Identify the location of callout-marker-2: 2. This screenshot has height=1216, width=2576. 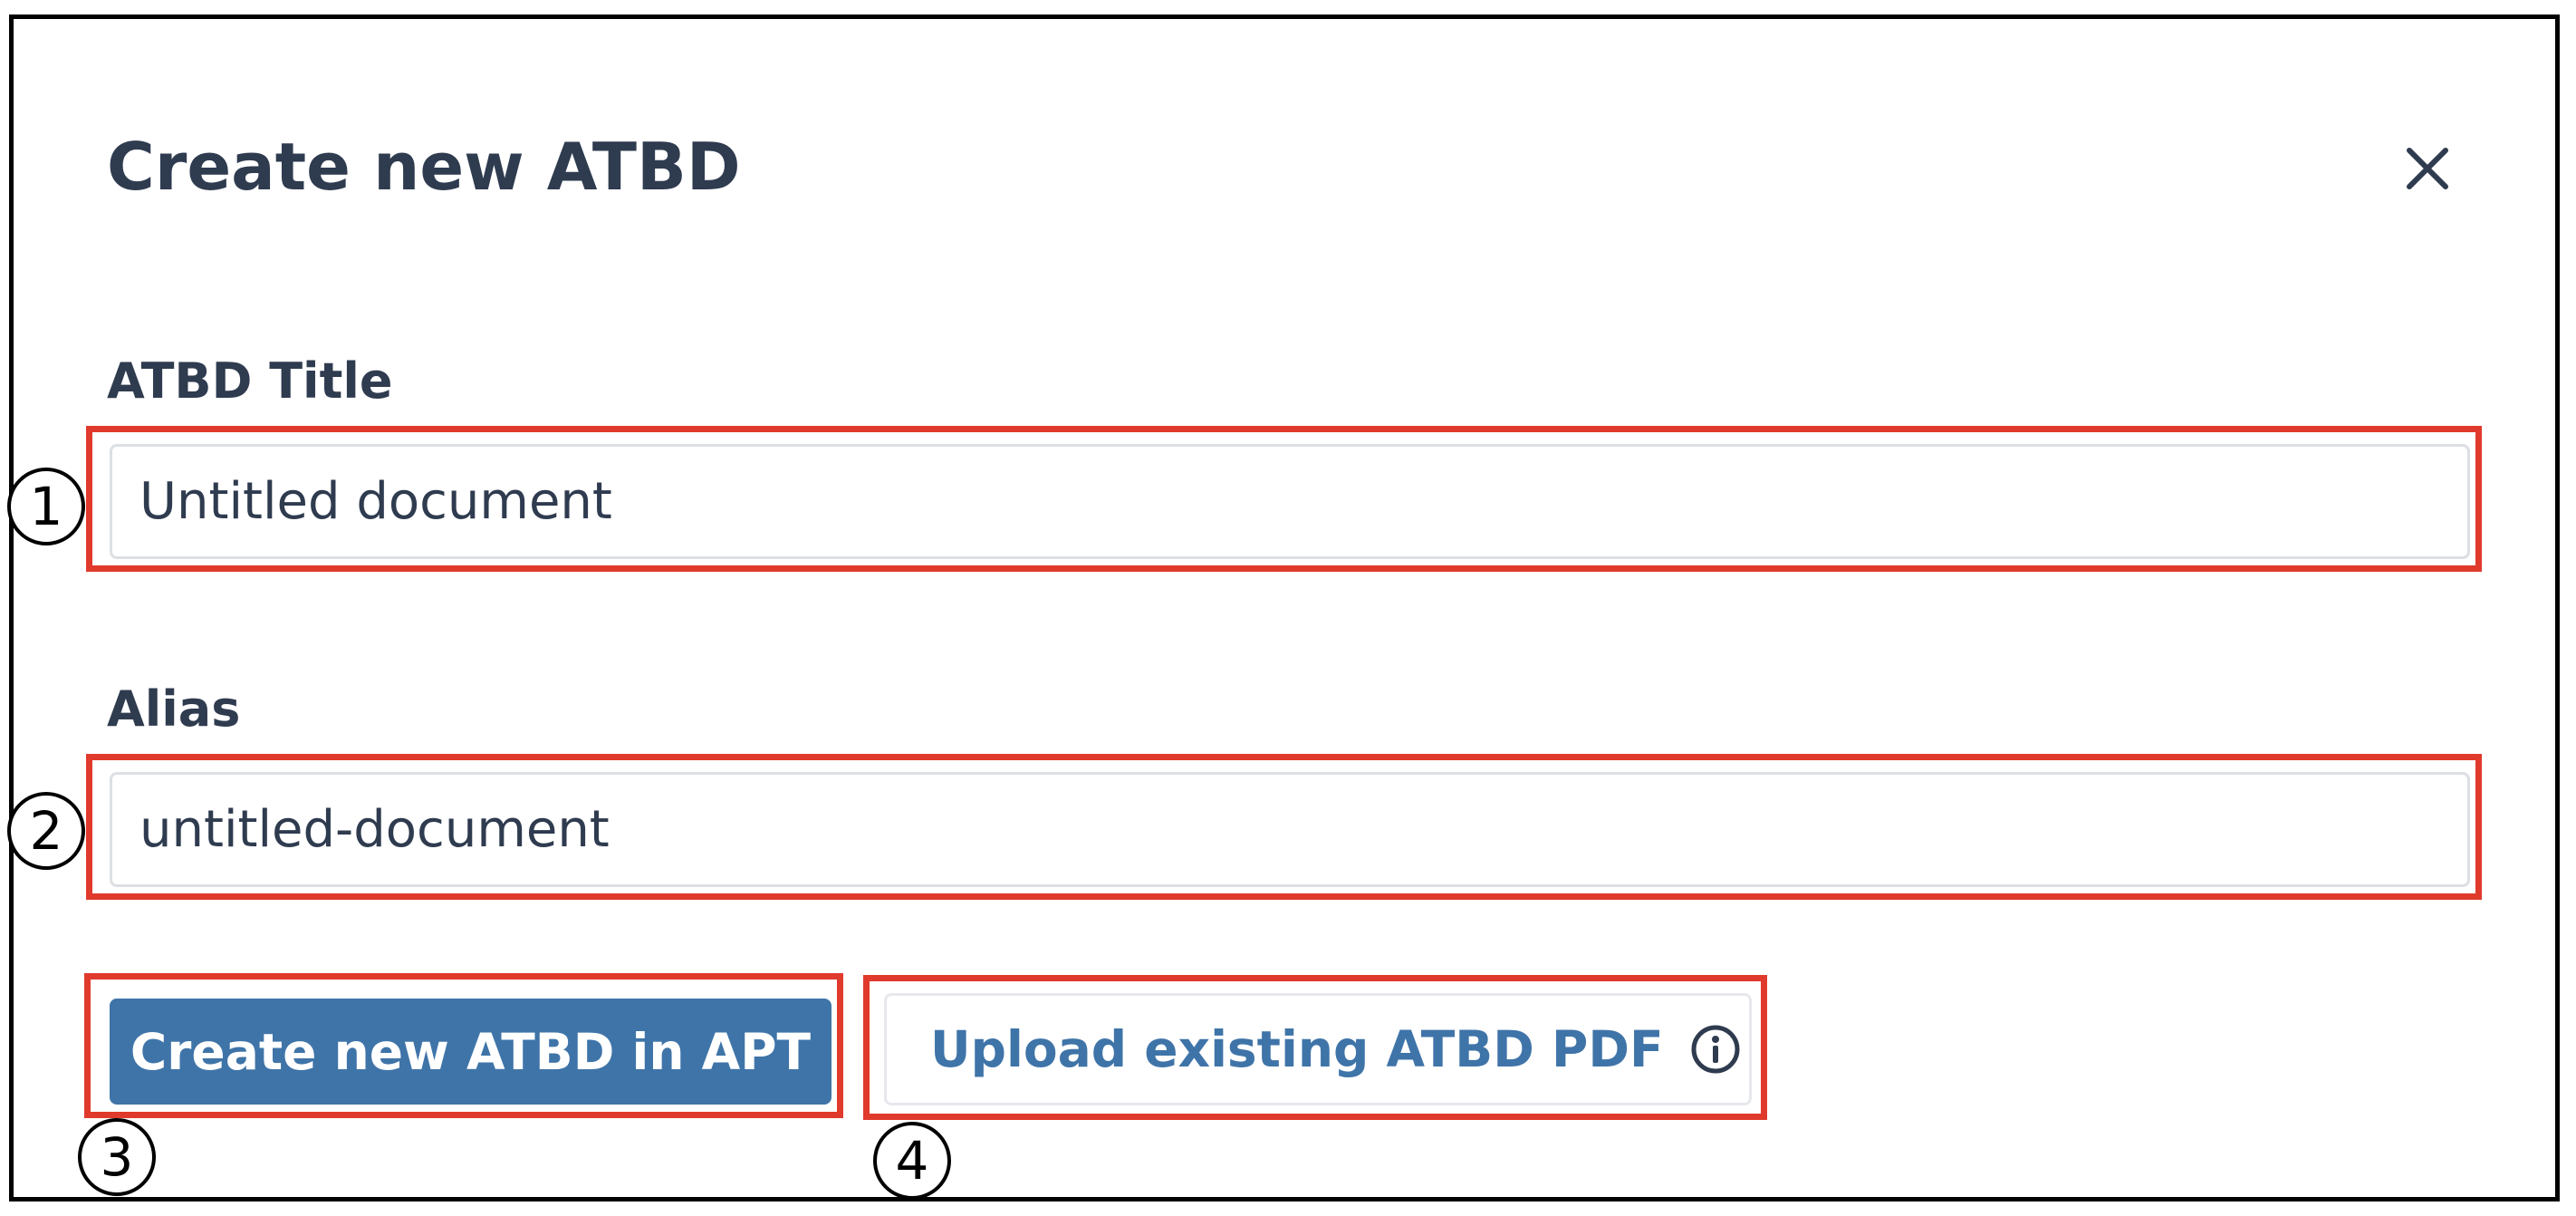
(46, 831).